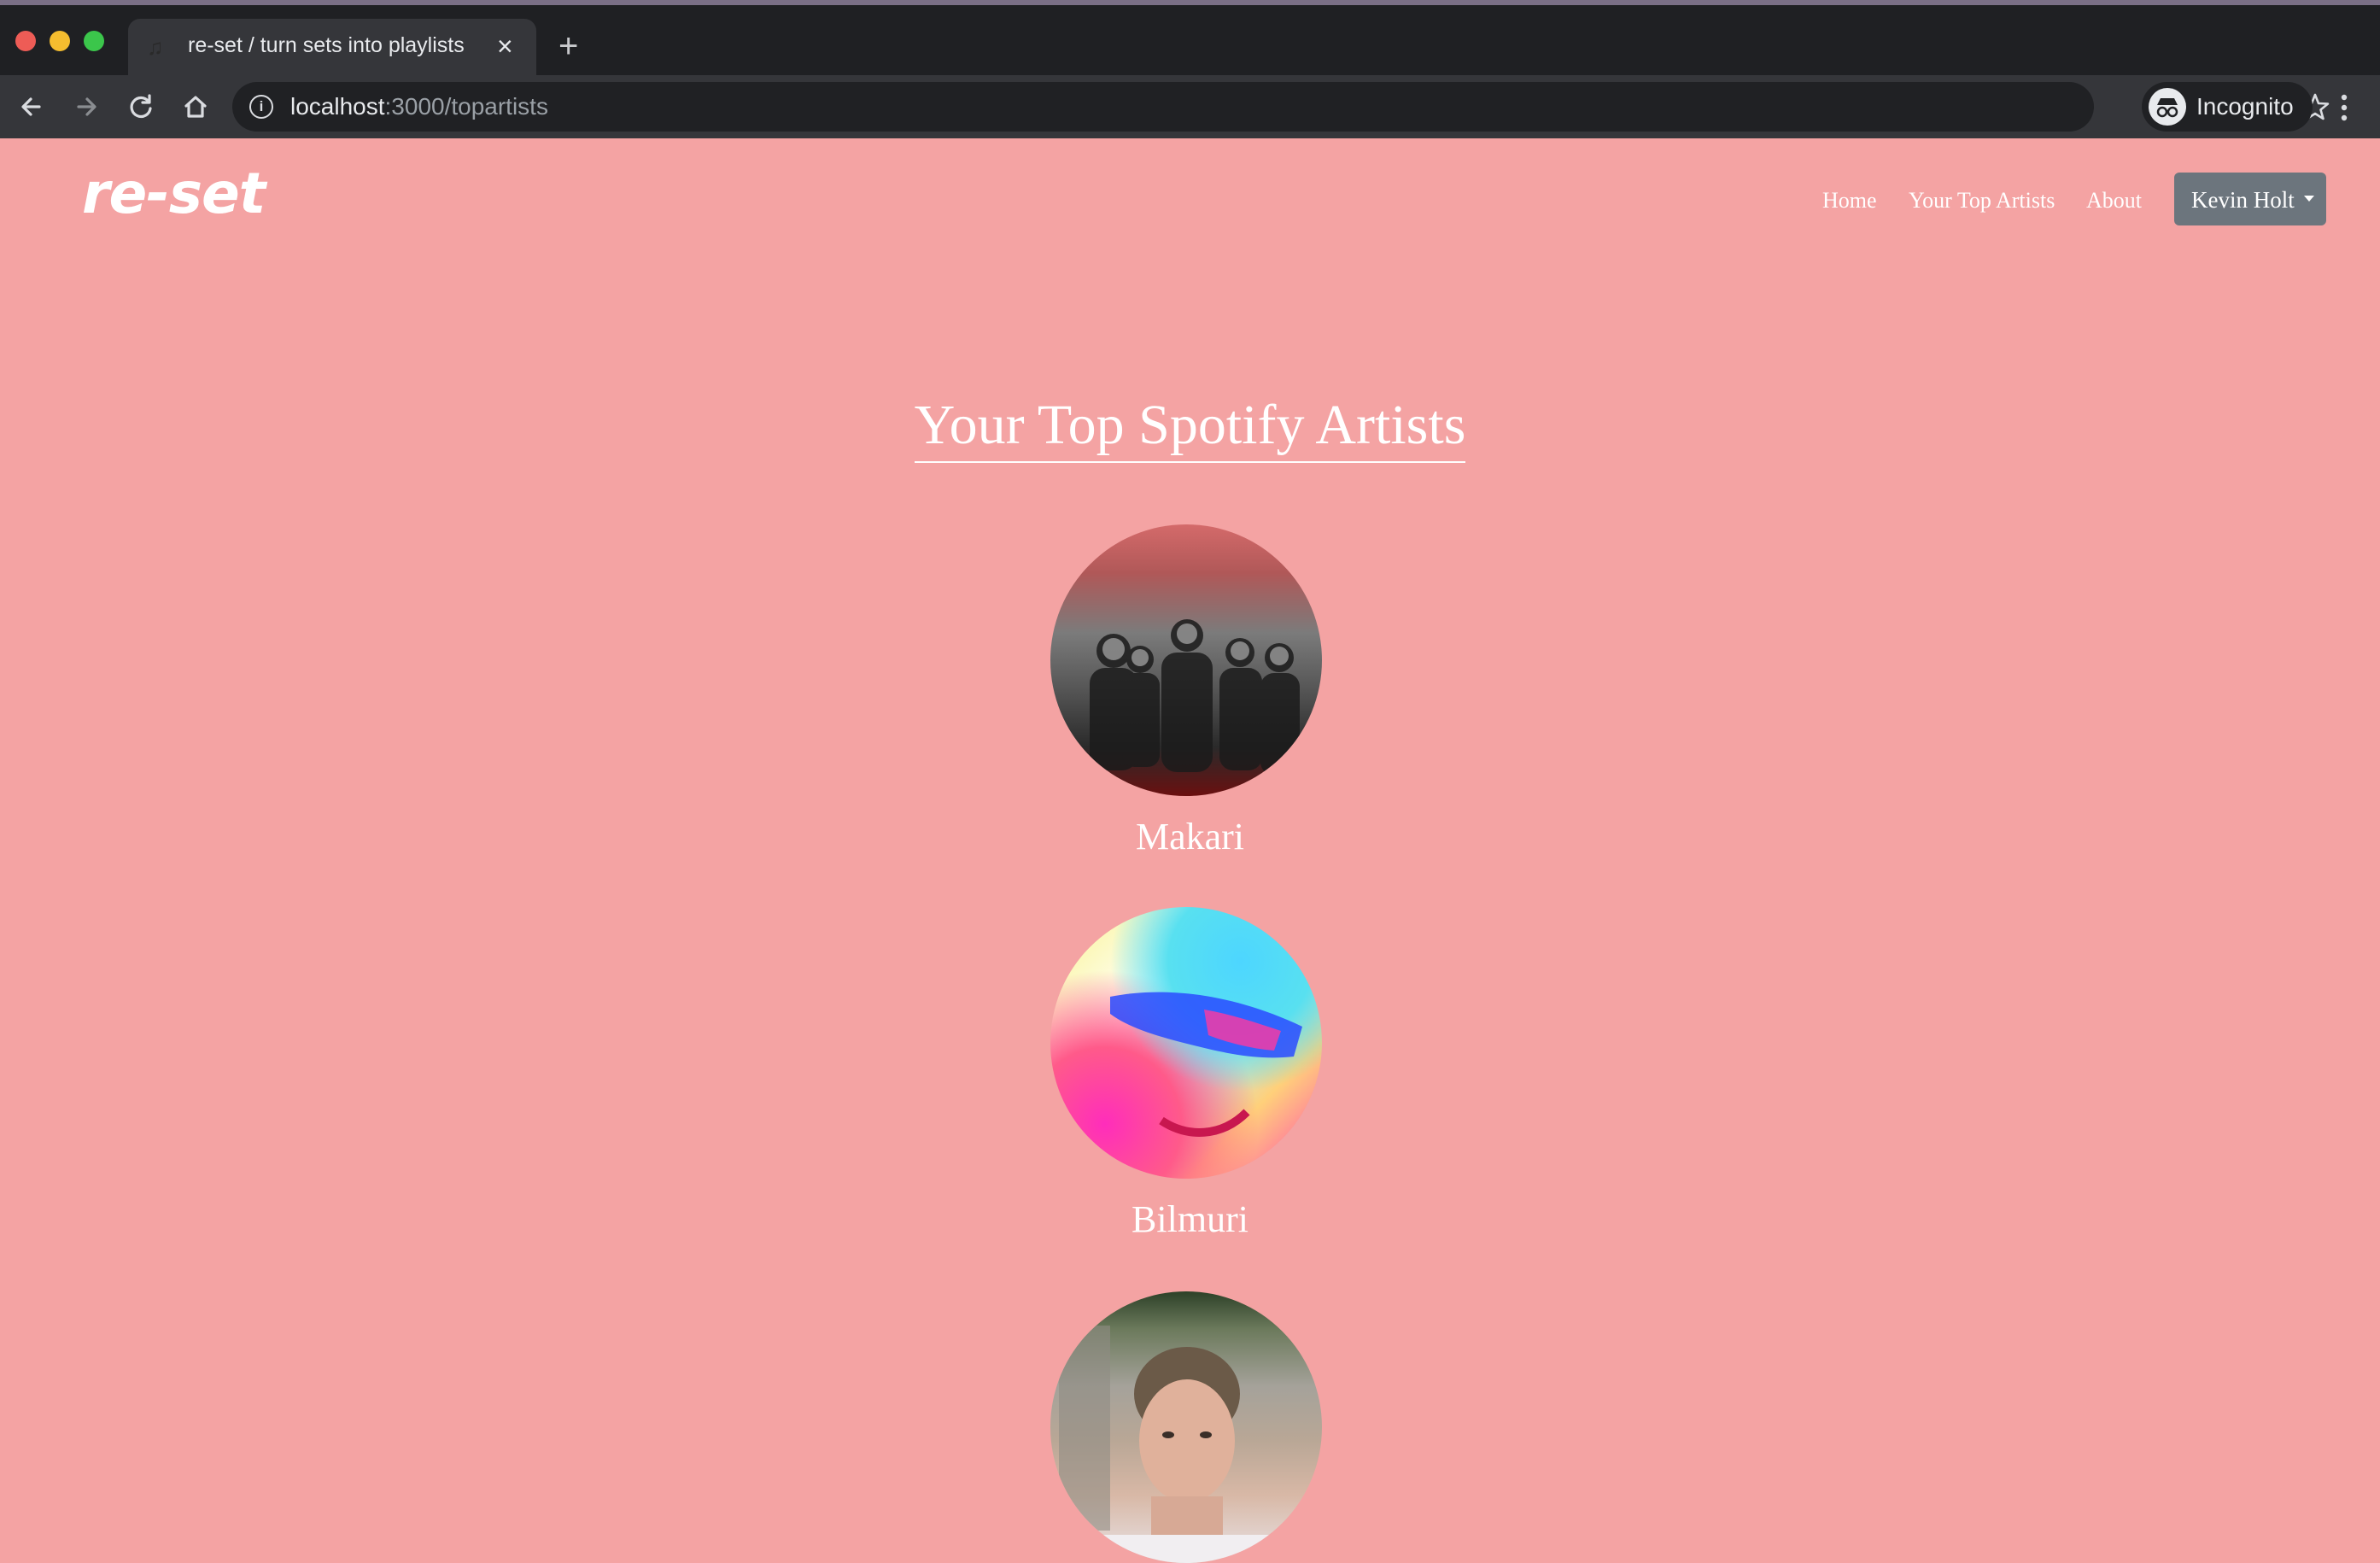  Describe the element at coordinates (2245, 107) in the screenshot. I see `incognito-label: Incognito` at that location.